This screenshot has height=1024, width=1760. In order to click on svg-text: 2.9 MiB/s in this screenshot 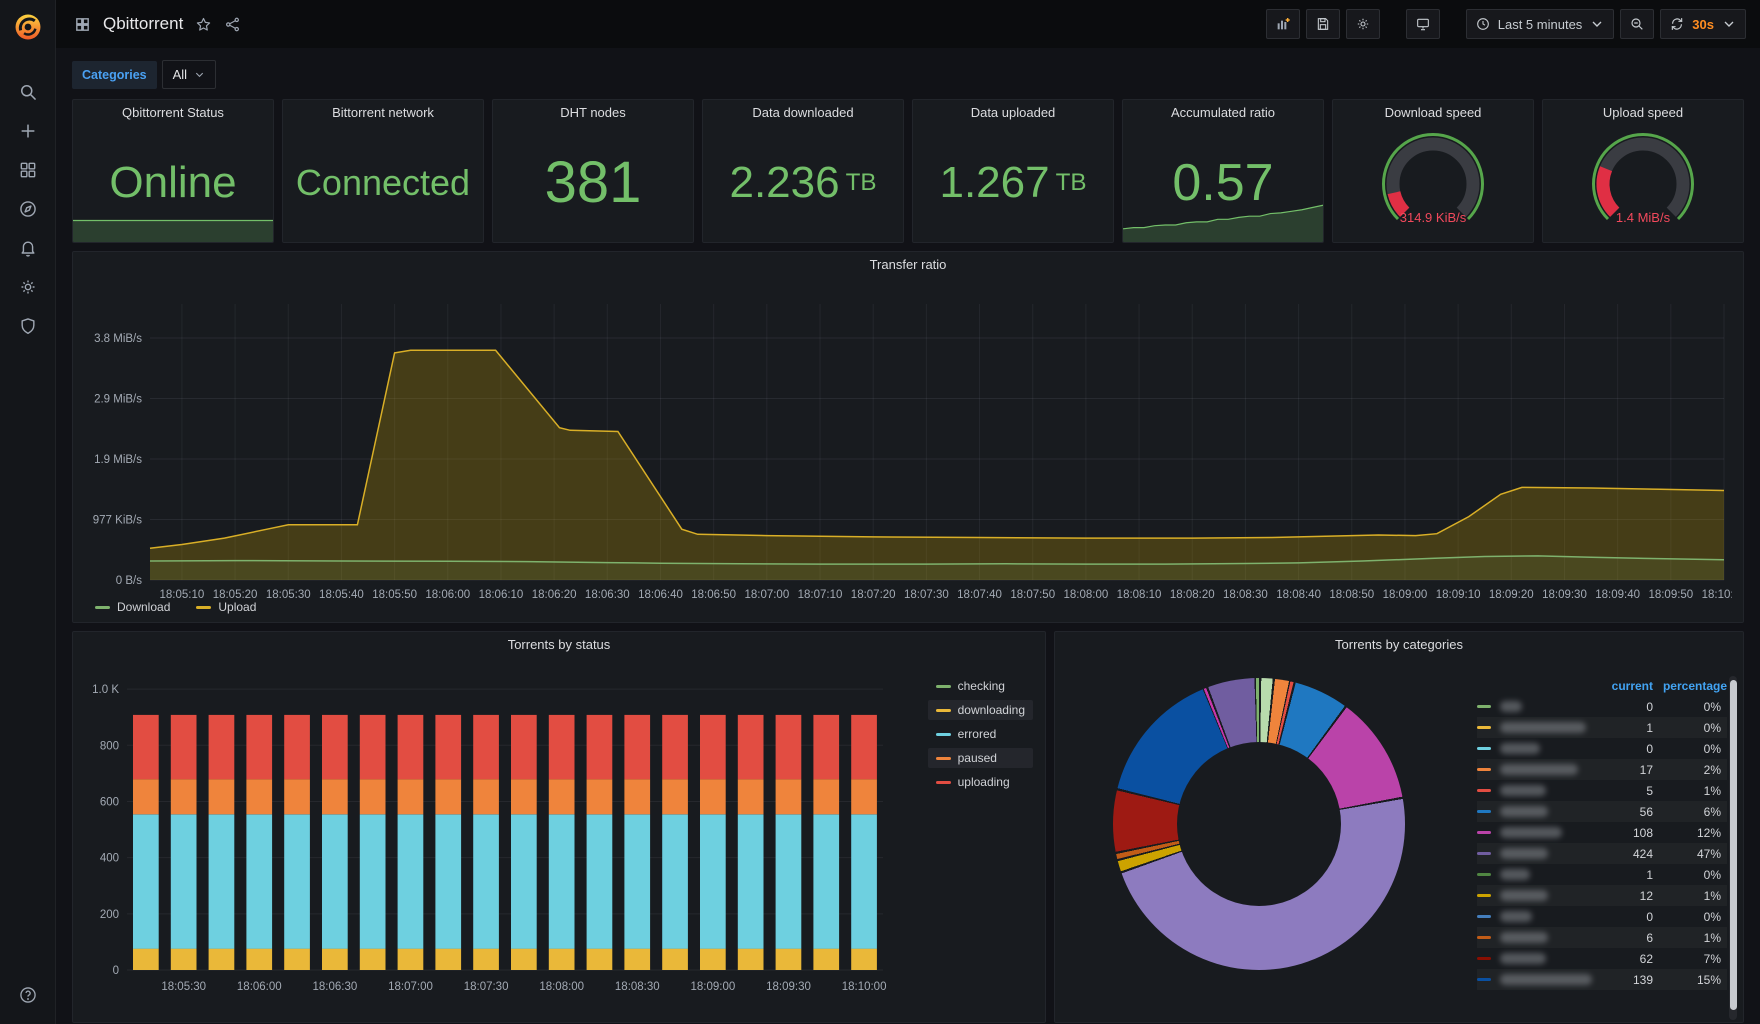, I will do `click(118, 399)`.